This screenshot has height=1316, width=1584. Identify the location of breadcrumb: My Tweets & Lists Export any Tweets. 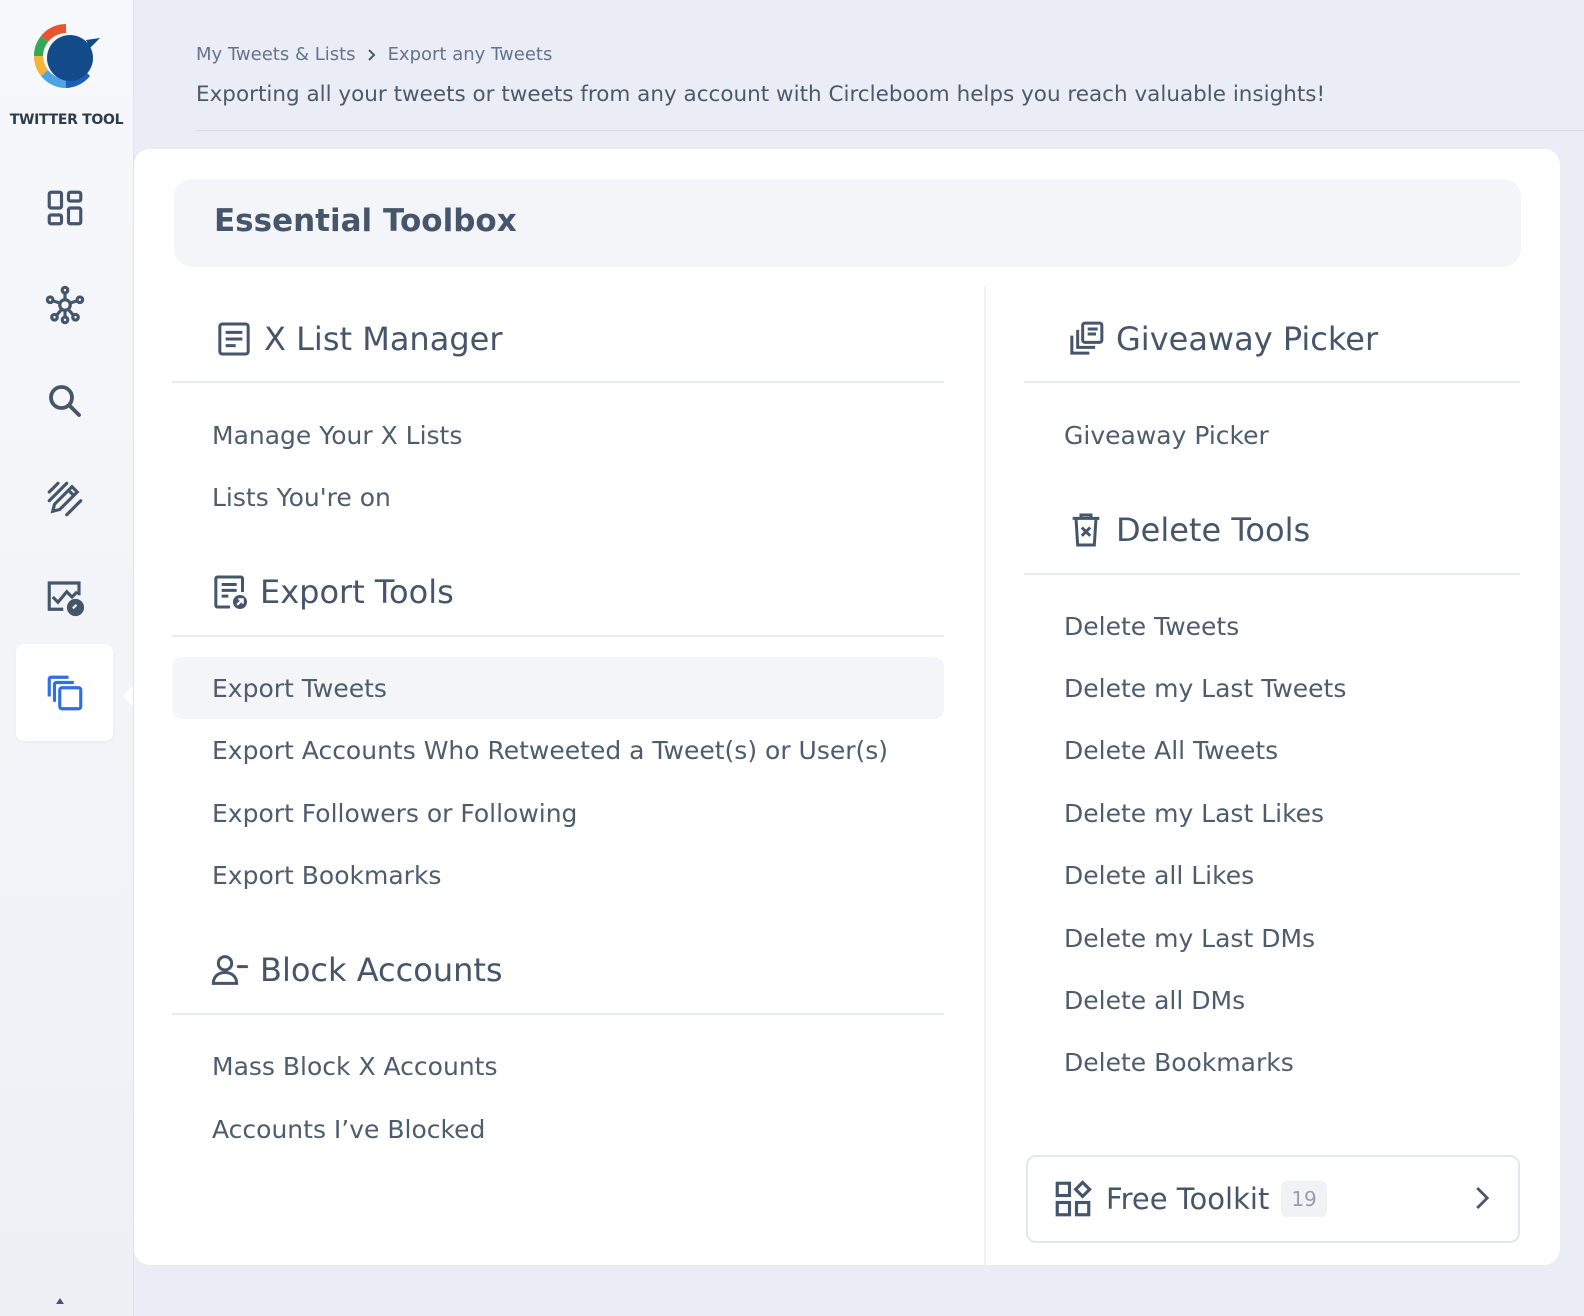
(374, 54).